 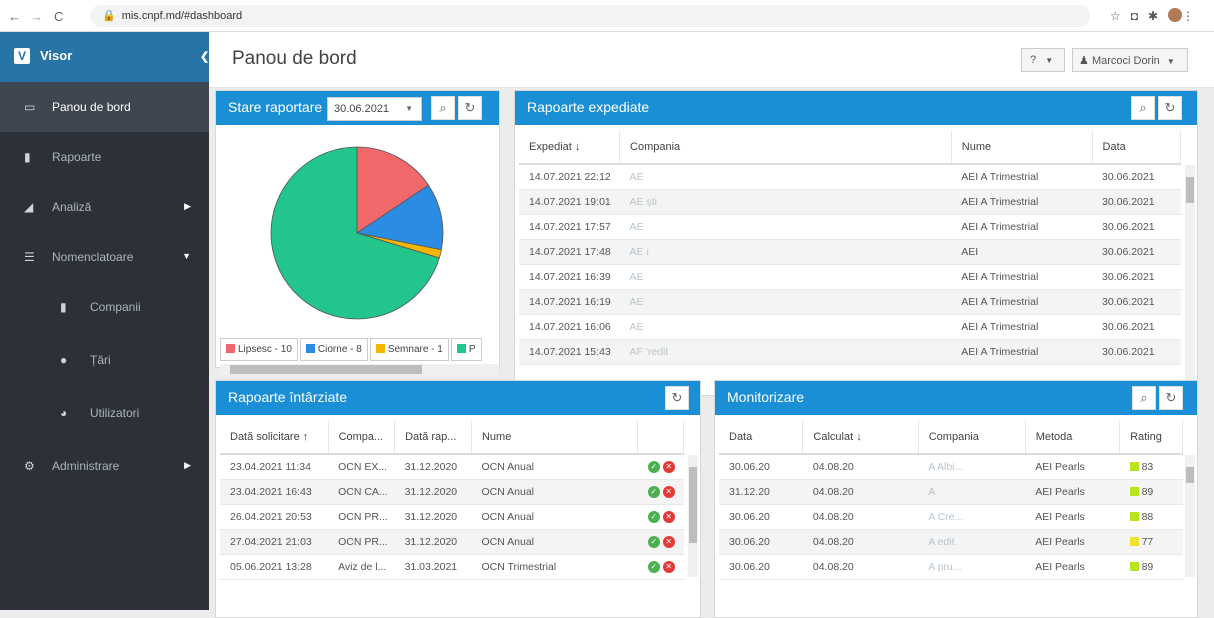 I want to click on profile-avatar, so click(x=1175, y=15).